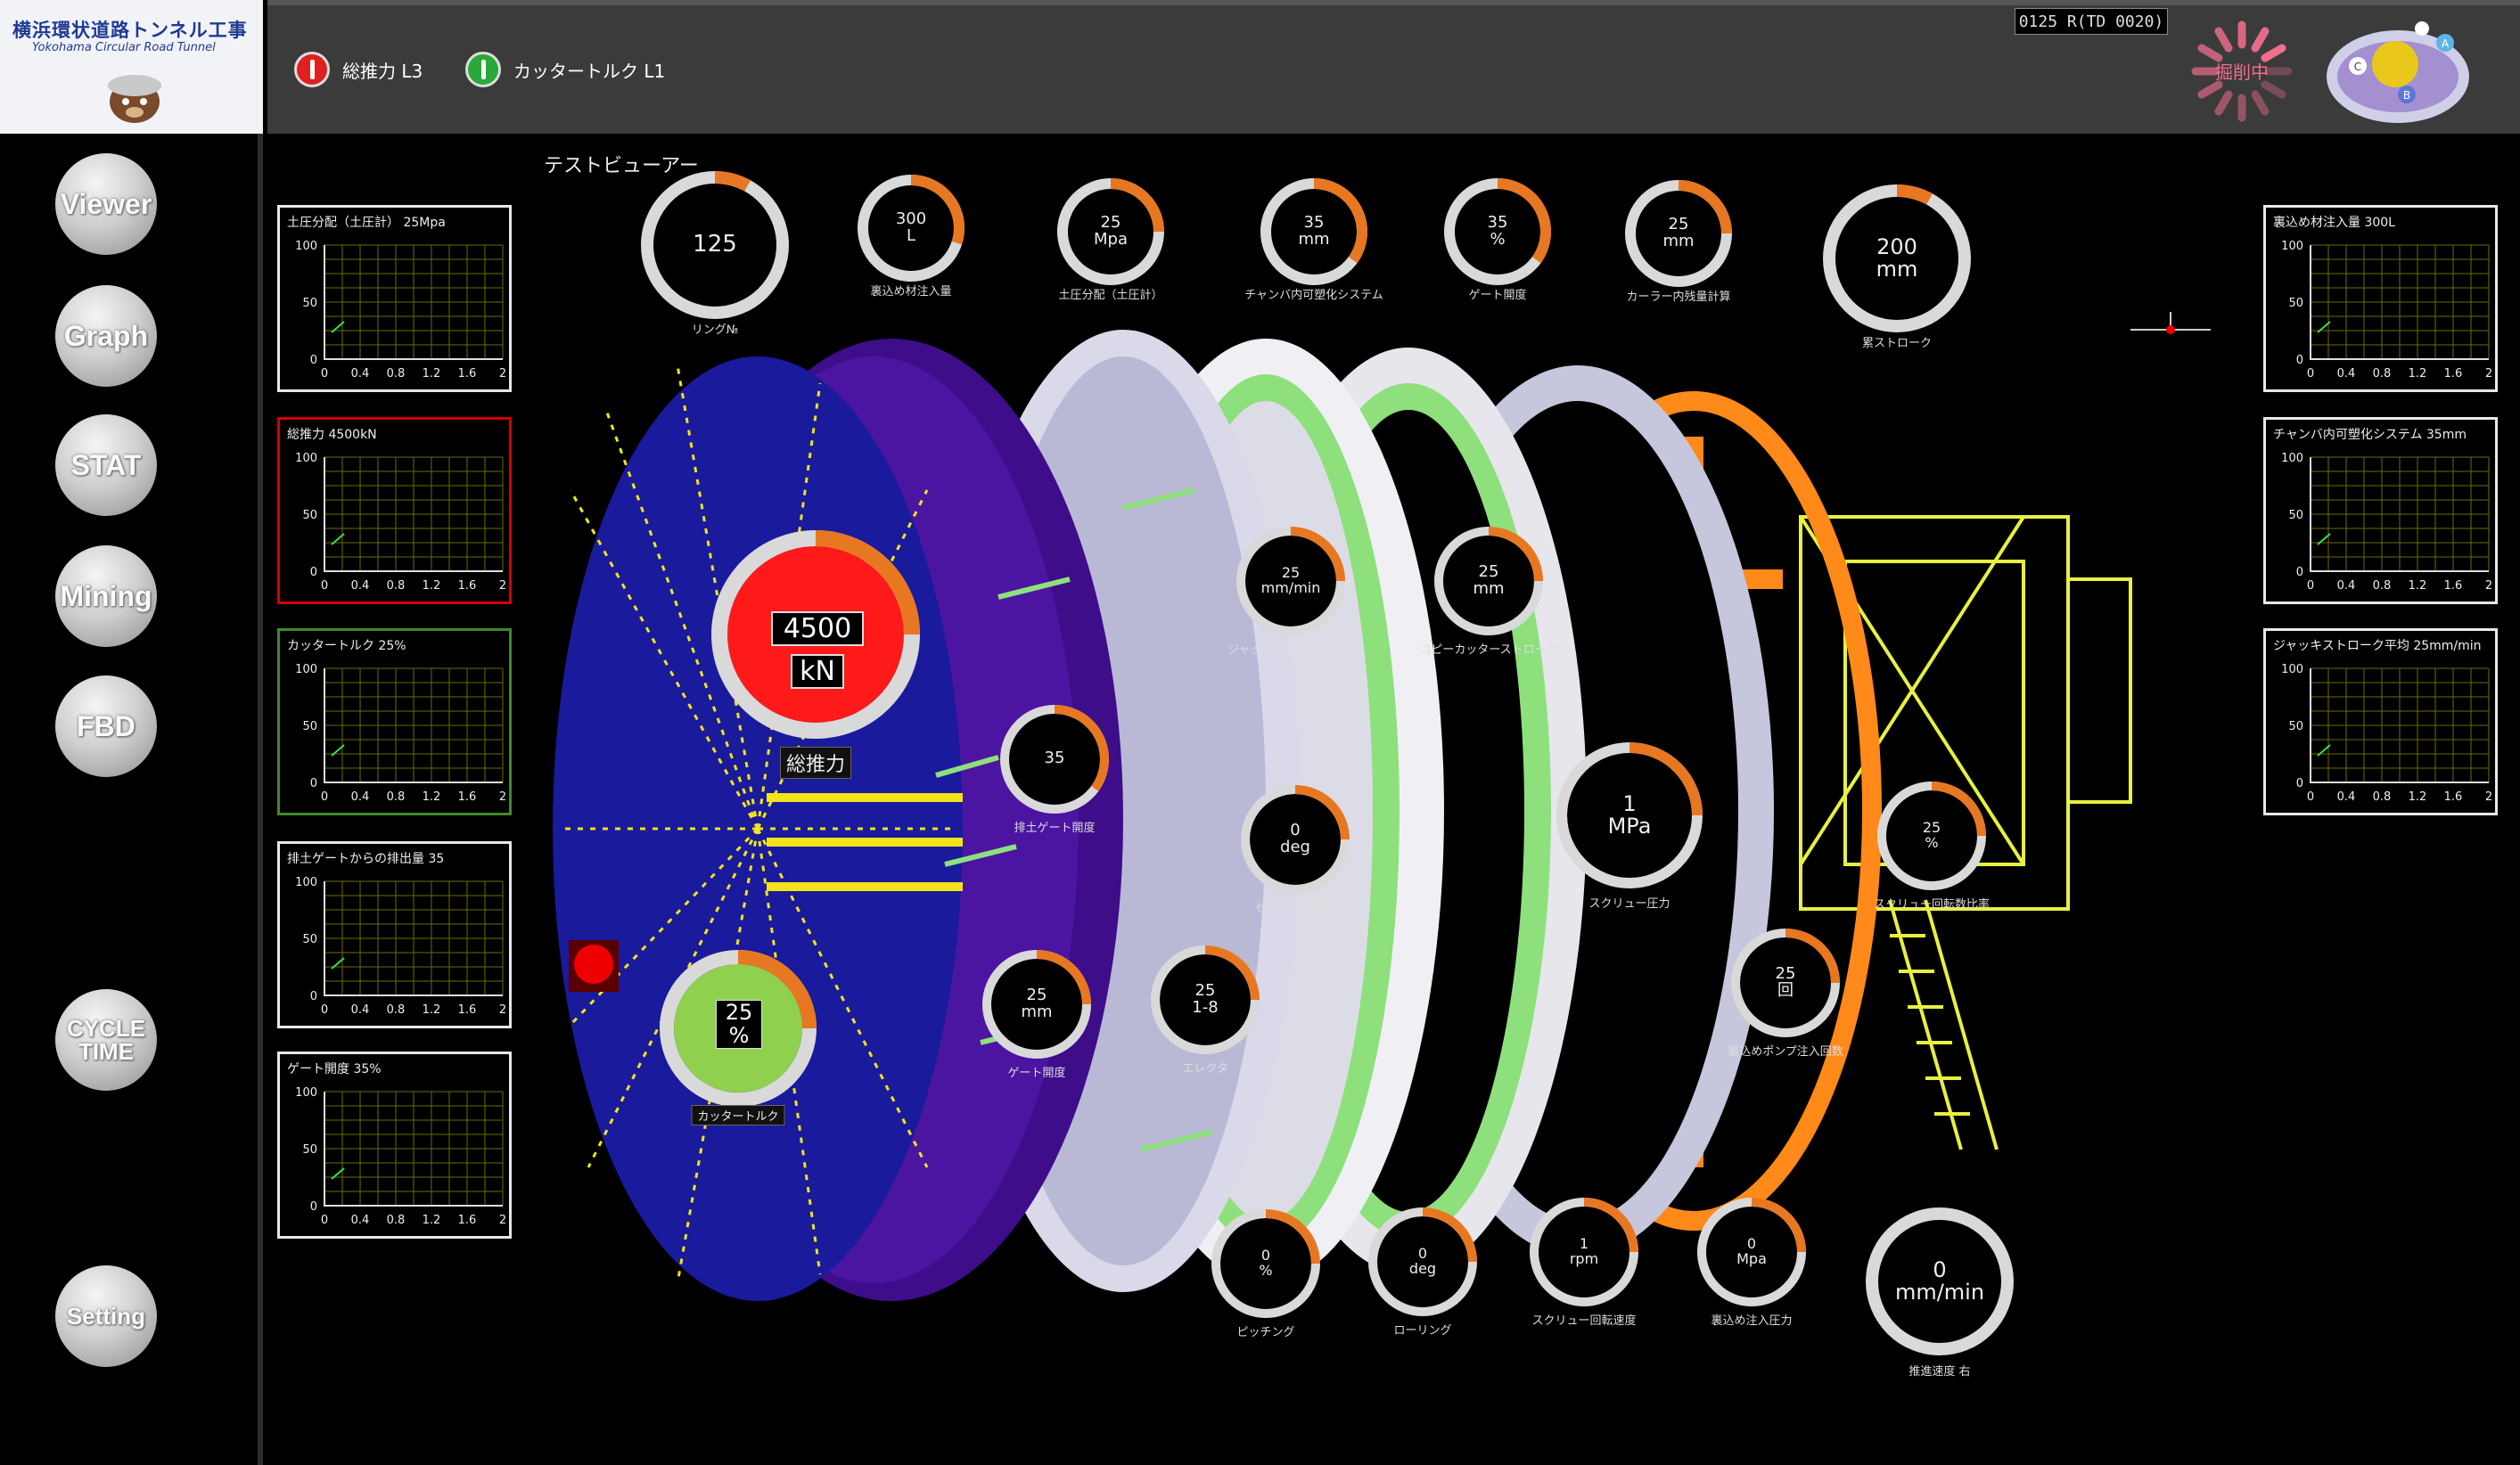 Image resolution: width=2520 pixels, height=1465 pixels. Describe the element at coordinates (2446, 44) in the screenshot. I see `svg-text: A` at that location.